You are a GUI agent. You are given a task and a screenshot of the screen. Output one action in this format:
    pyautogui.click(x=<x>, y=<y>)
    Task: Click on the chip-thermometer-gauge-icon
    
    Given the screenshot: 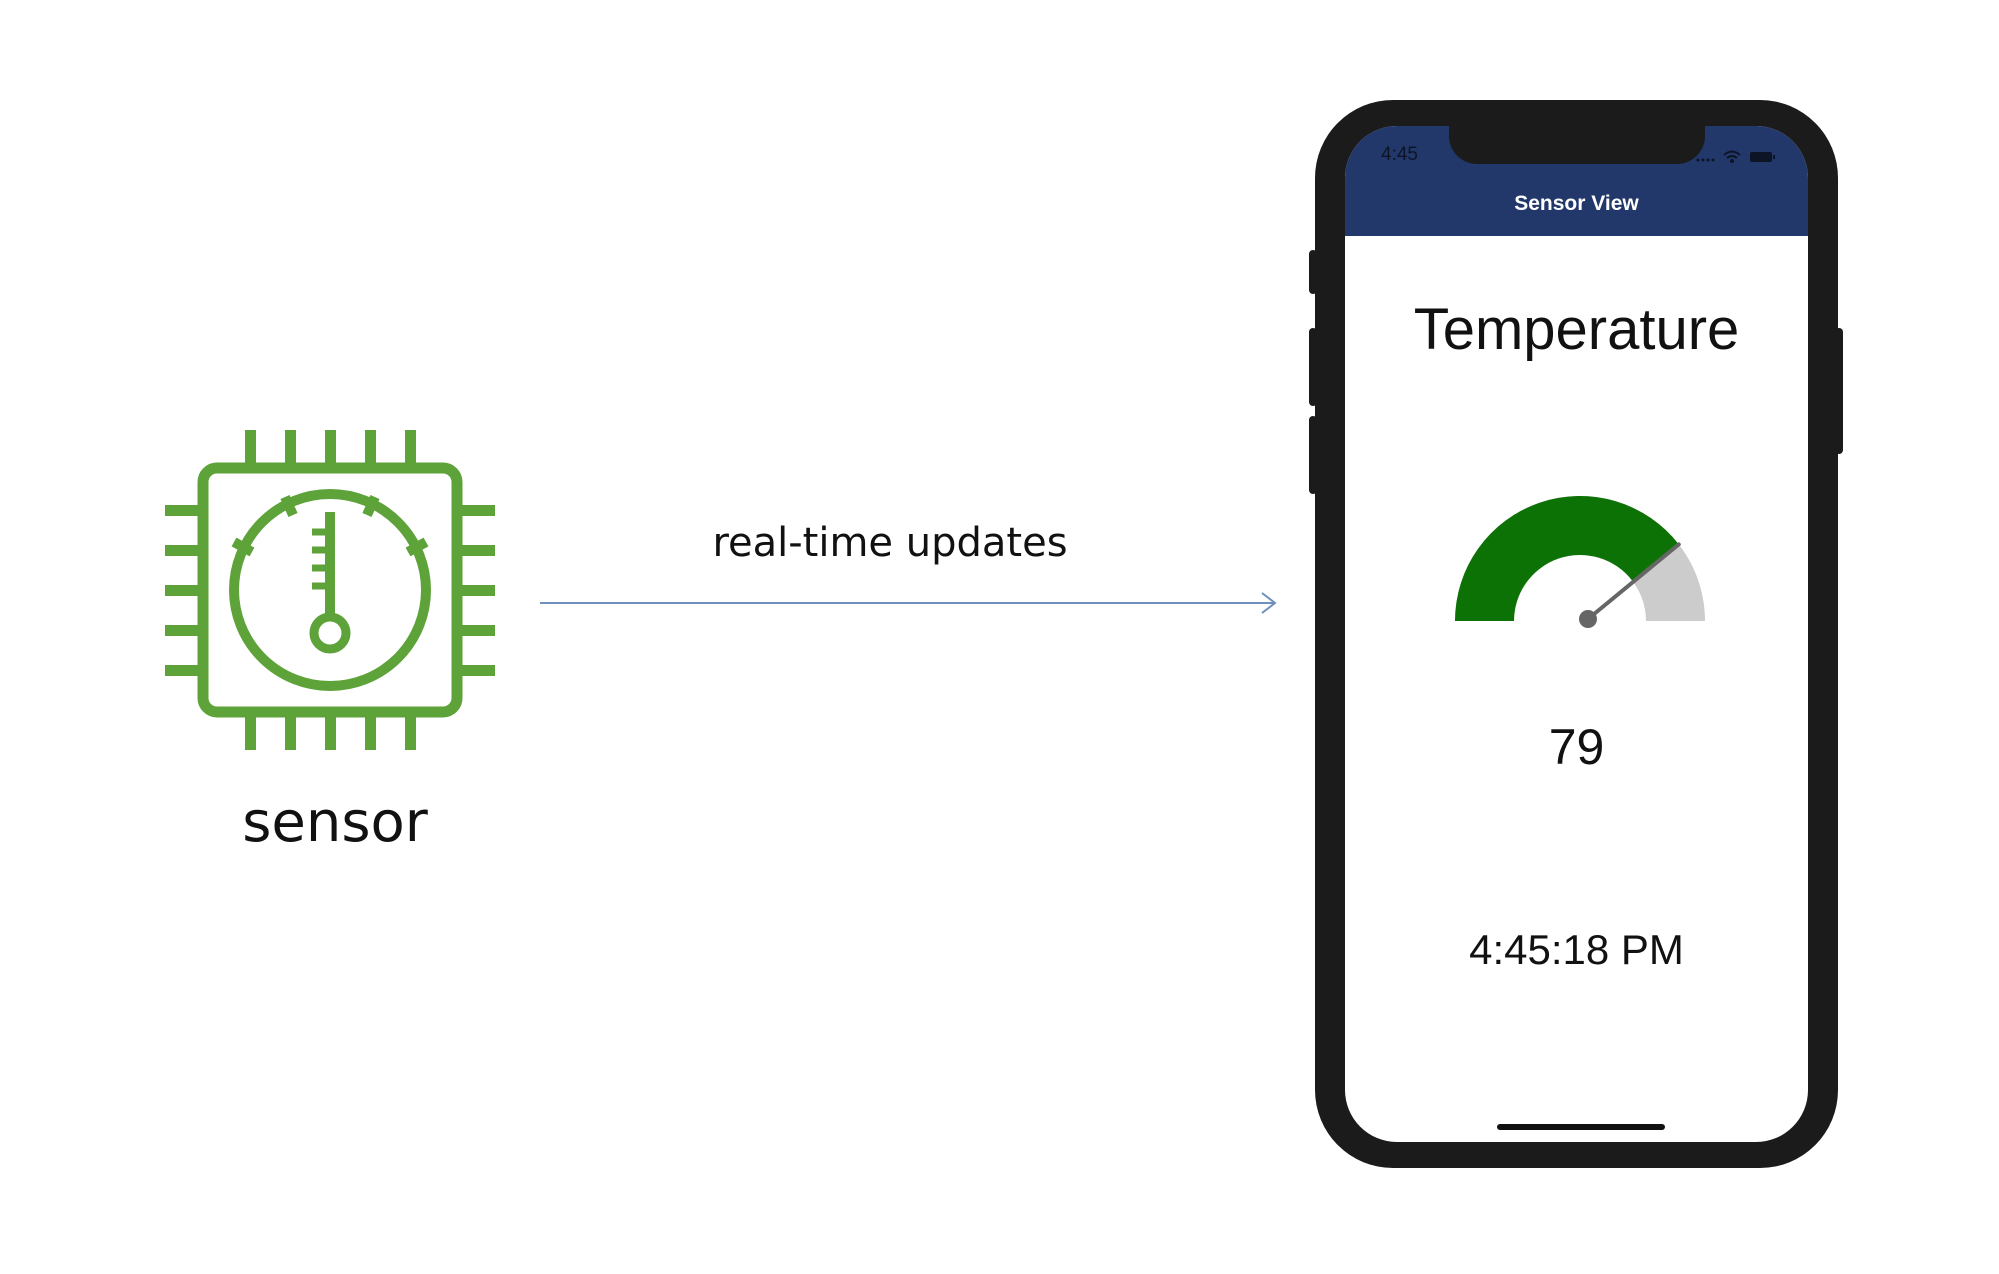 What is the action you would take?
    pyautogui.click(x=330, y=590)
    